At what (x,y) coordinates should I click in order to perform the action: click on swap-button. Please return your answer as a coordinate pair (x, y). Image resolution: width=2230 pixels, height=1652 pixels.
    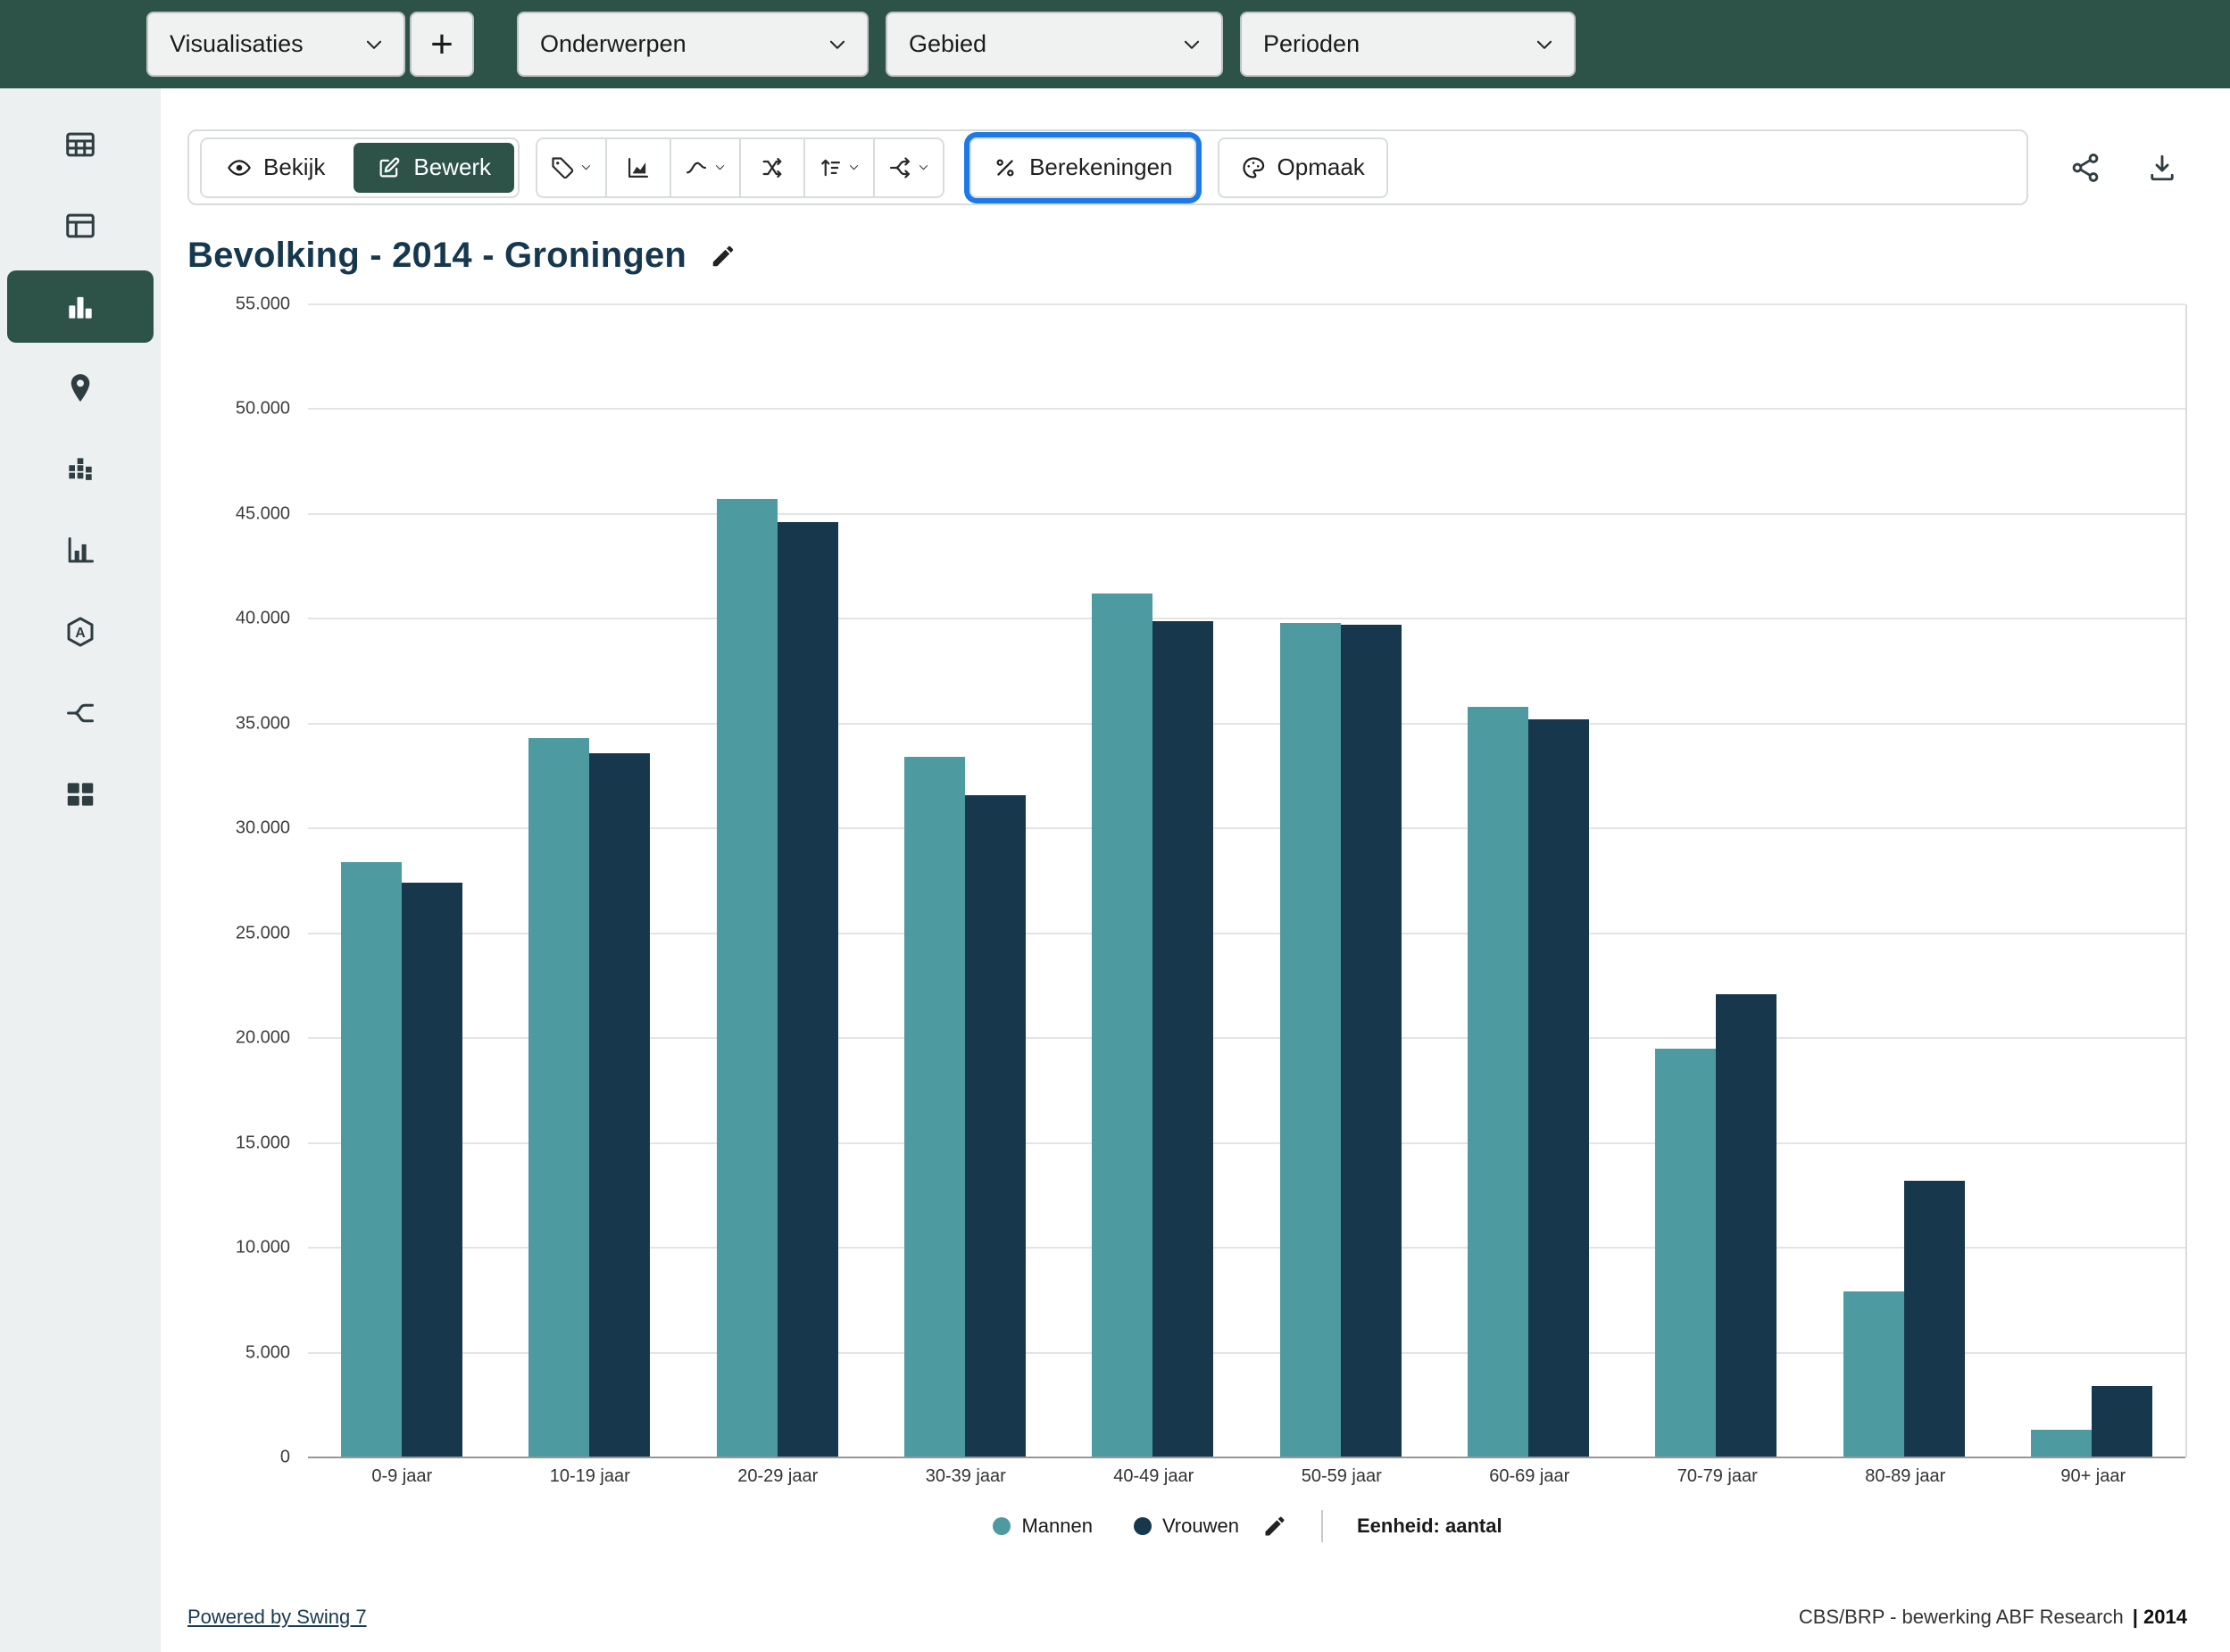
    Looking at the image, I should click on (771, 167).